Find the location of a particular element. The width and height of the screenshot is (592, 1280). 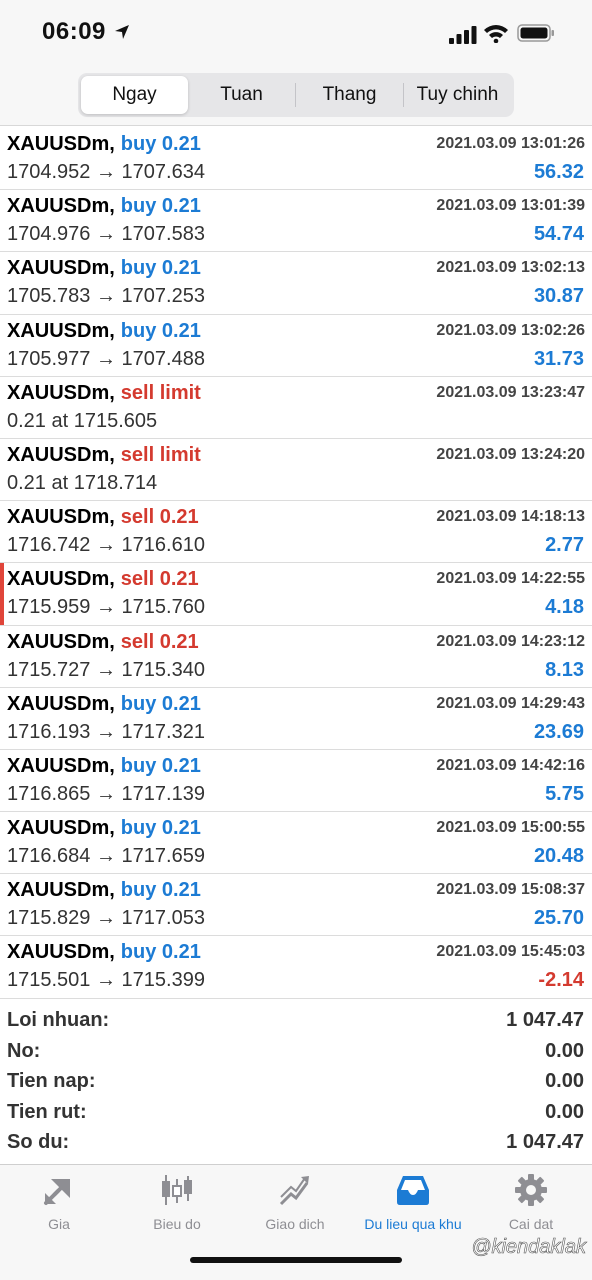

home-indicator is located at coordinates (296, 1260).